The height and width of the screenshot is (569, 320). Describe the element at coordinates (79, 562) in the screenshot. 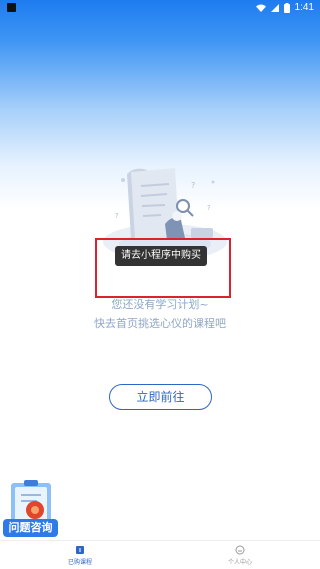

I see `tab-purchased-courses-label: 已购课程` at that location.